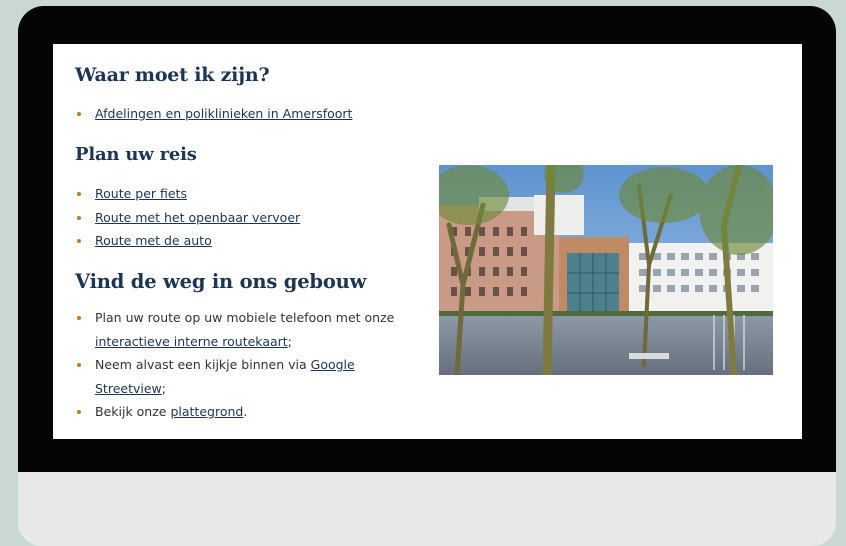 This screenshot has height=546, width=846. I want to click on list-item: Route per fiets, so click(187, 194).